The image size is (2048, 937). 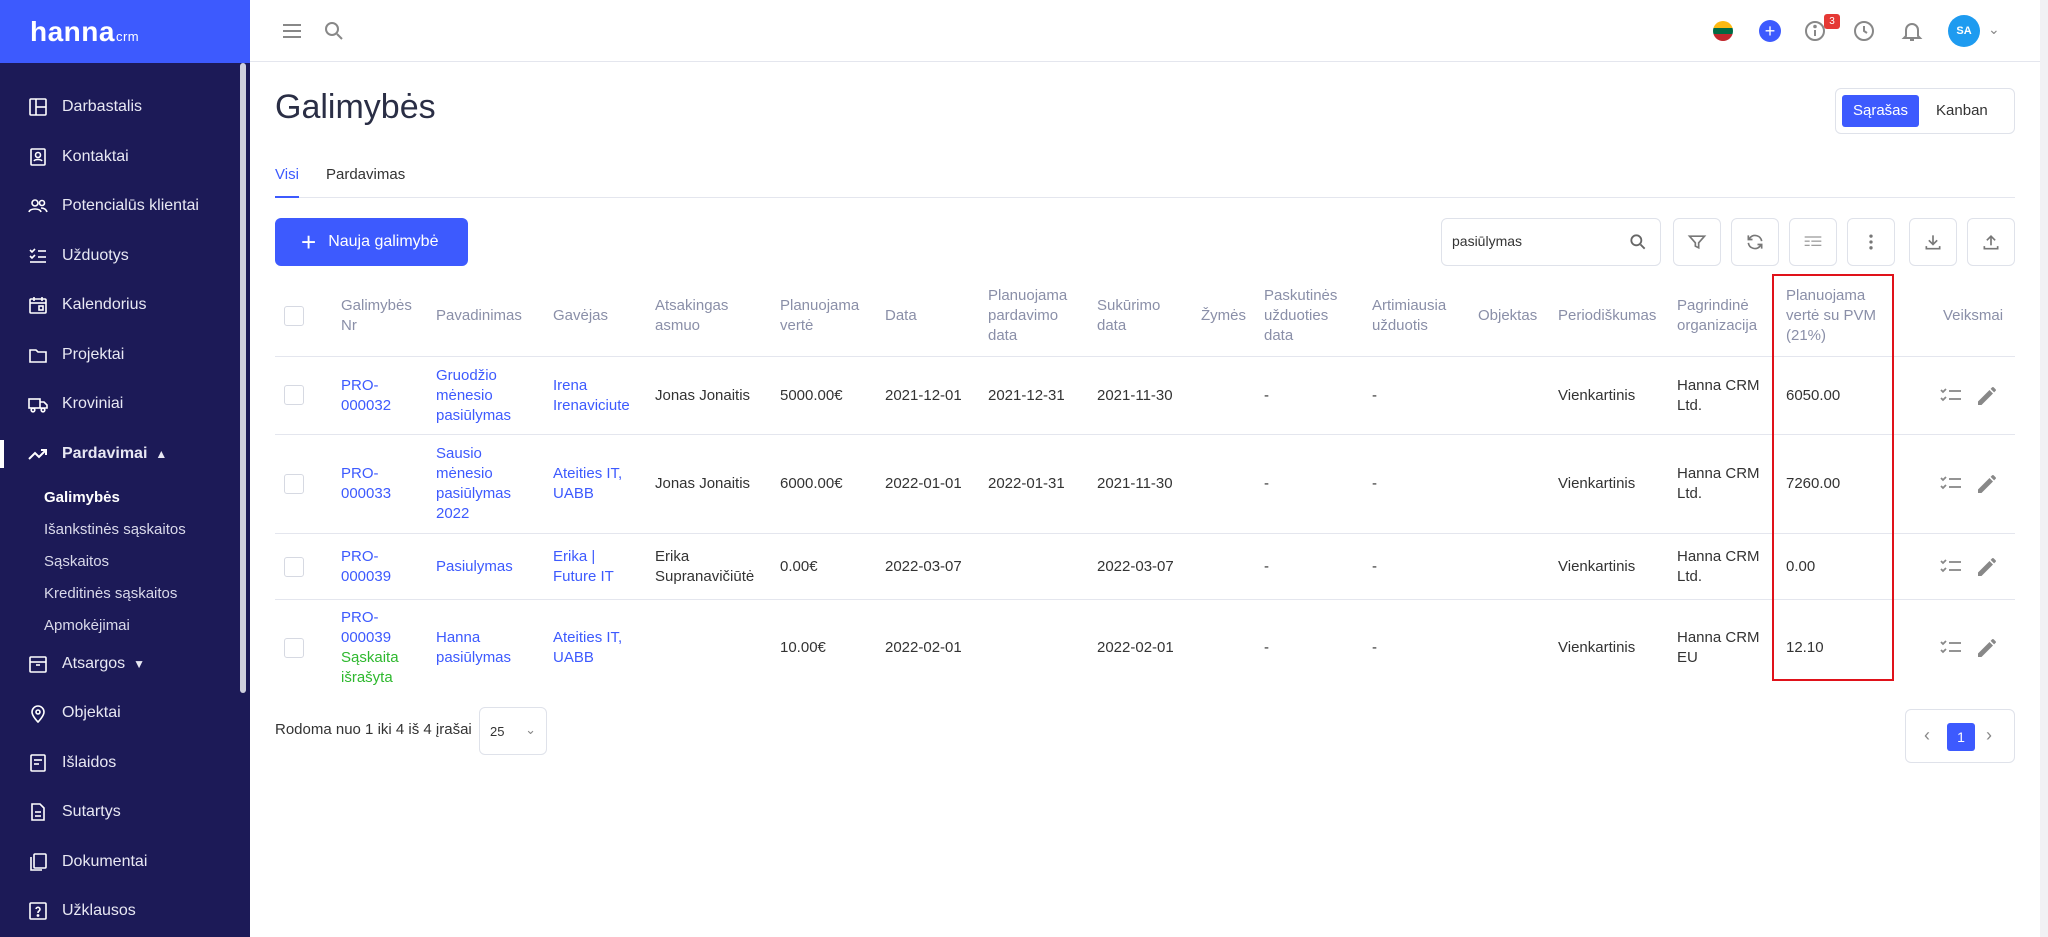 I want to click on column-header-date: Data, so click(x=901, y=316).